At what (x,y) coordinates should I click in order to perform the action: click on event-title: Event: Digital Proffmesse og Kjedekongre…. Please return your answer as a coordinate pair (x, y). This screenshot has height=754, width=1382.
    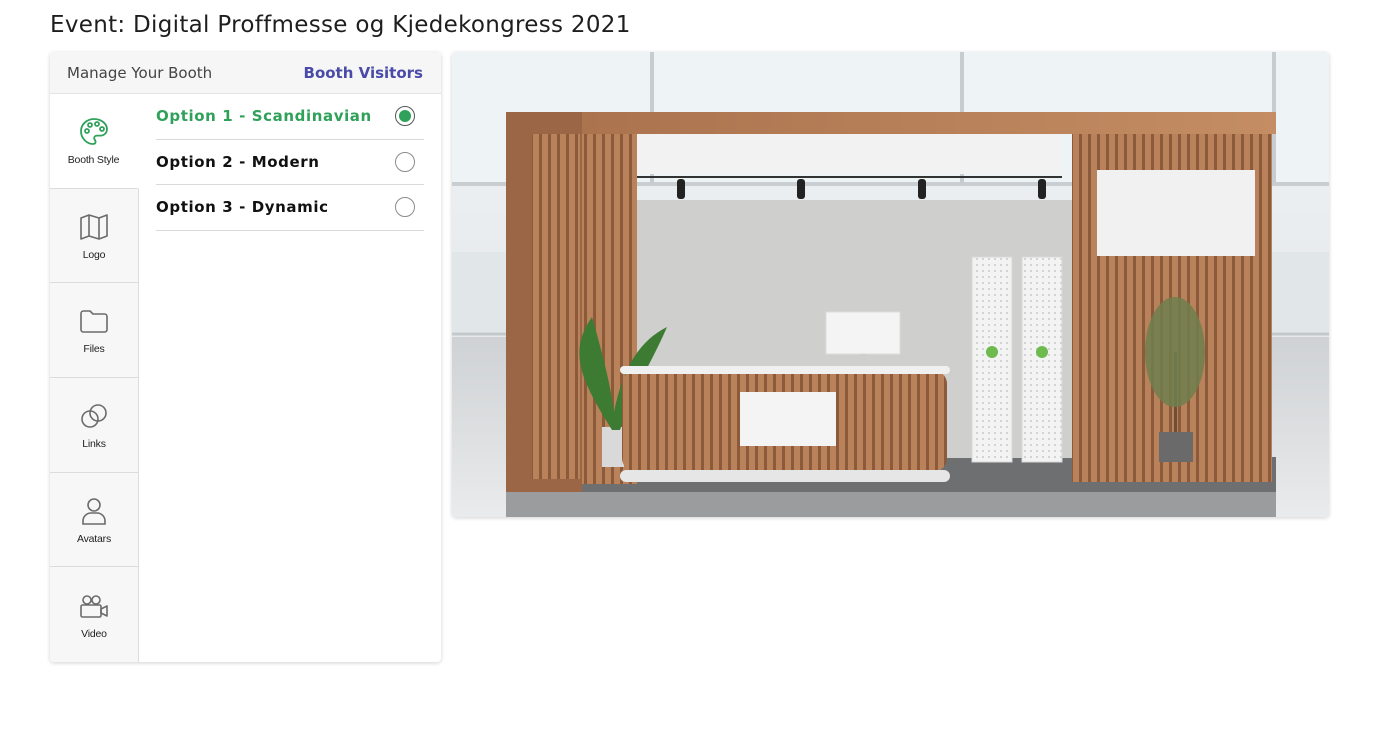
    Looking at the image, I should click on (340, 25).